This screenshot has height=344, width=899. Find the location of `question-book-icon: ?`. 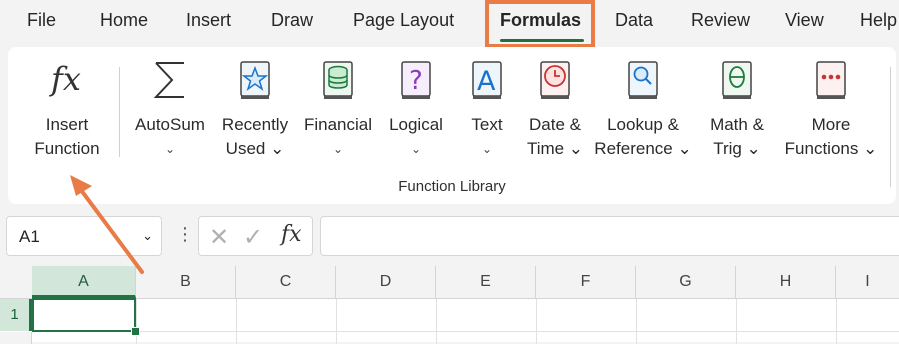

question-book-icon: ? is located at coordinates (416, 82).